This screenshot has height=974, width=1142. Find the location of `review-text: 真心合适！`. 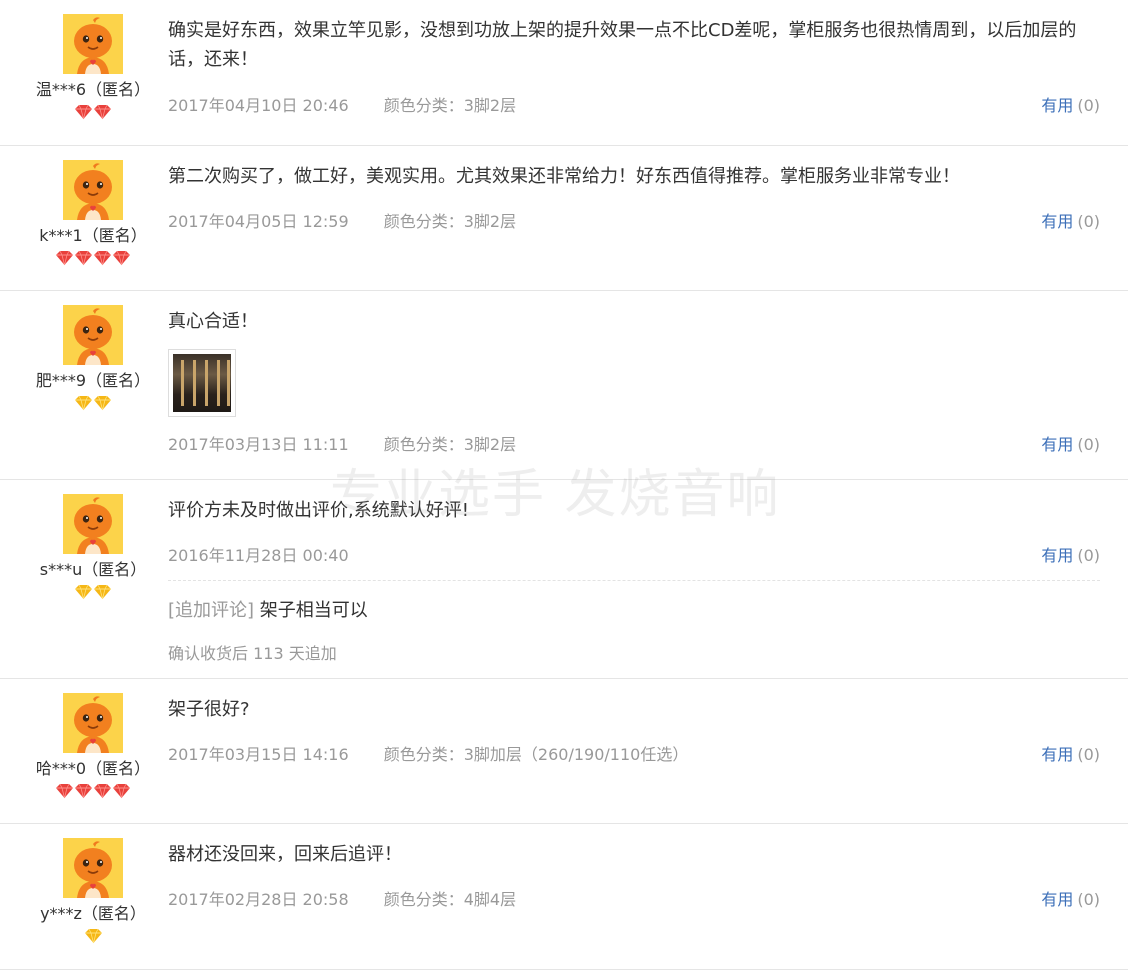

review-text: 真心合适！ is located at coordinates (213, 321).